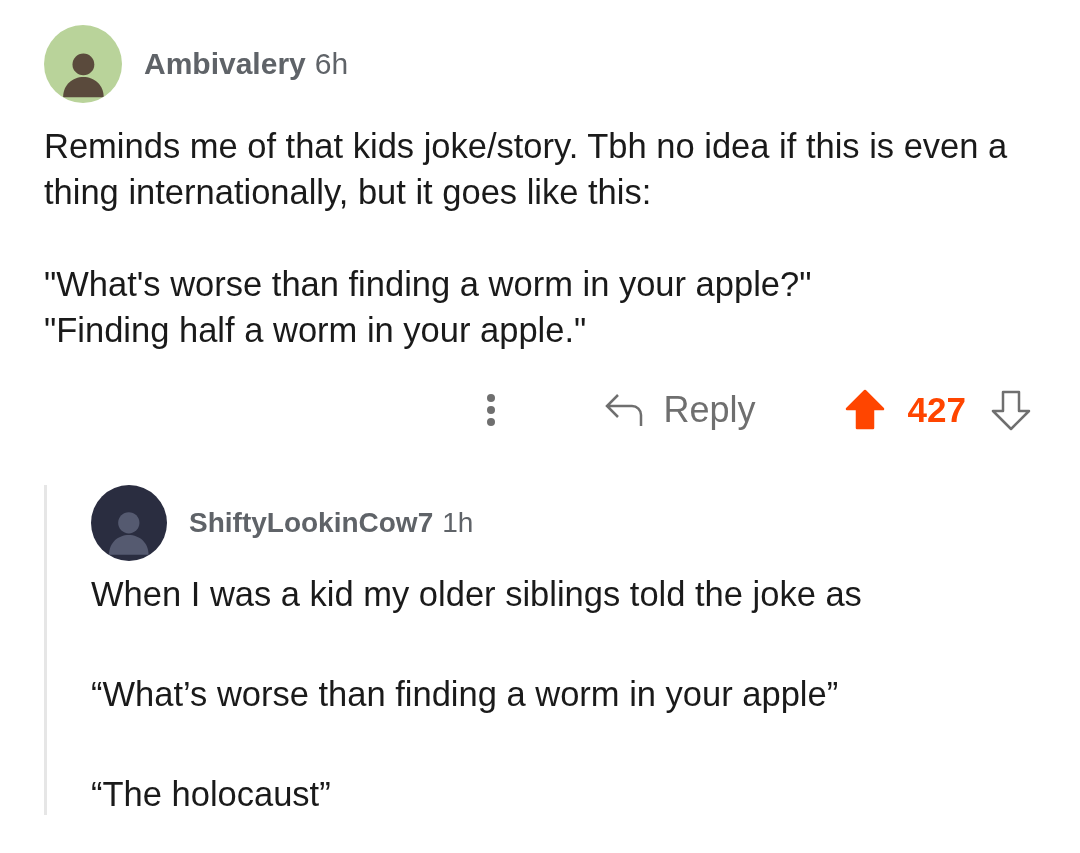  What do you see at coordinates (458, 523) in the screenshot?
I see `timestamp: 1h` at bounding box center [458, 523].